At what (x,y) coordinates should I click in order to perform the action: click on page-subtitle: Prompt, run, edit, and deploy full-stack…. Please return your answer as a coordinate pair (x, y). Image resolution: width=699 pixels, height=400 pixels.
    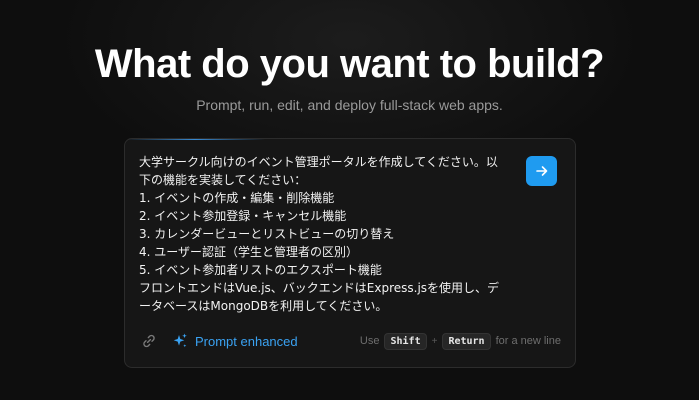
    Looking at the image, I should click on (349, 105).